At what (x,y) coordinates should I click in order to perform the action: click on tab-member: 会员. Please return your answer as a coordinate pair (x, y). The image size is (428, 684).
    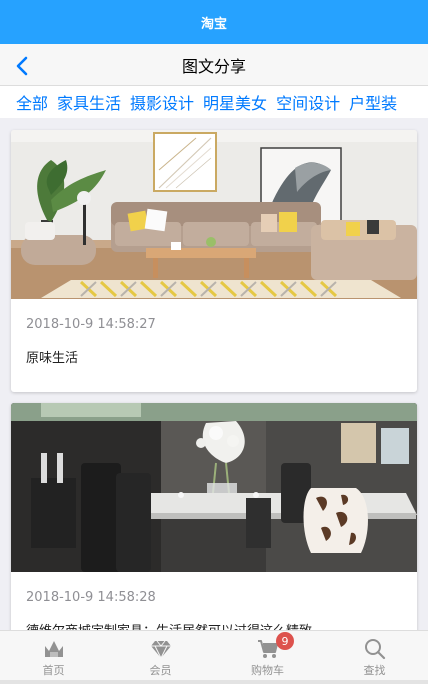
    Looking at the image, I should click on (160, 655).